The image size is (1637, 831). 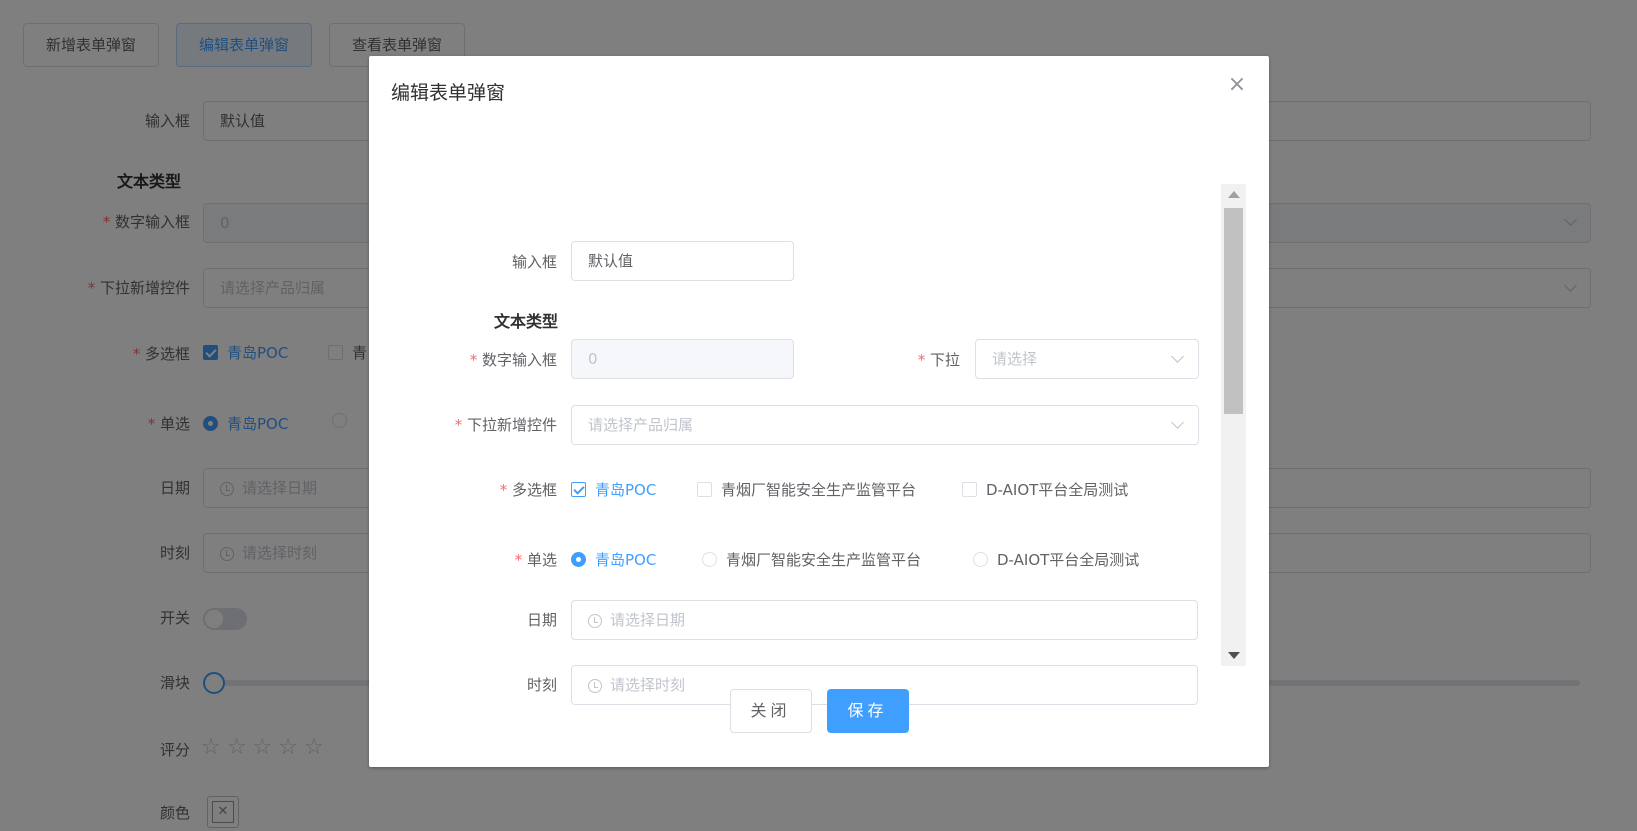 What do you see at coordinates (578, 559) in the screenshot?
I see `radio-selected-icon` at bounding box center [578, 559].